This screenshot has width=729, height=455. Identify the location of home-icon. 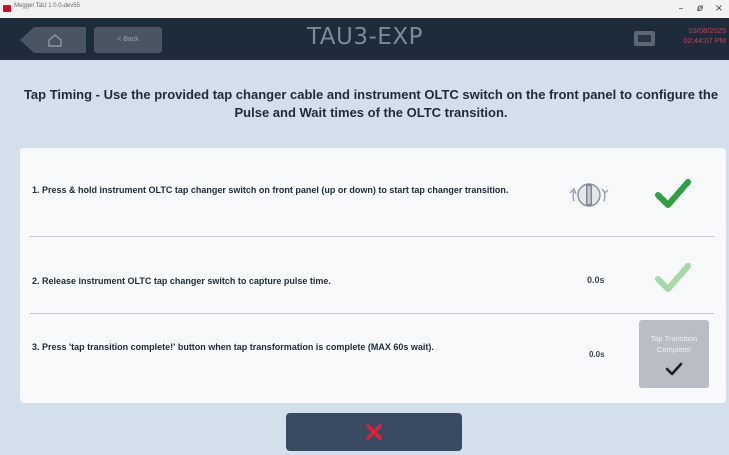
(55, 40).